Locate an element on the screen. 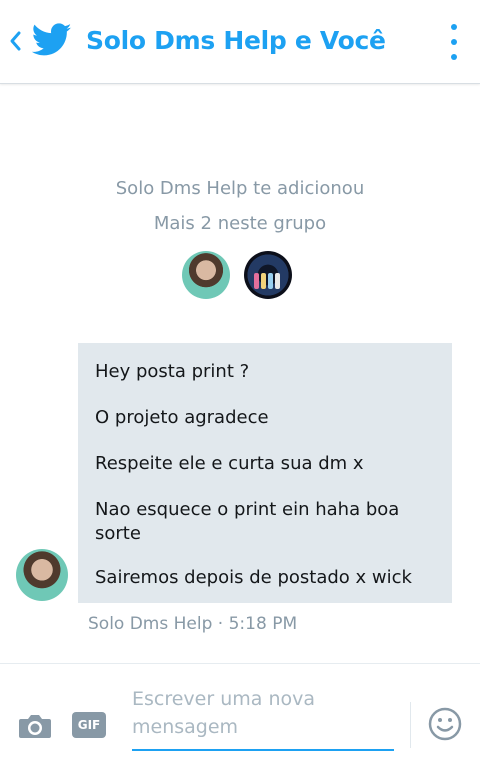 The image size is (480, 762). more-vertical-icon is located at coordinates (454, 42).